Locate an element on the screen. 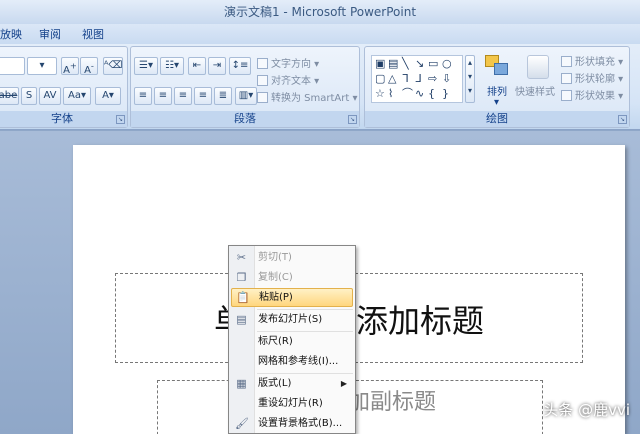 This screenshot has width=640, height=434. watermark: 头条 @鹿vvi is located at coordinates (586, 410).